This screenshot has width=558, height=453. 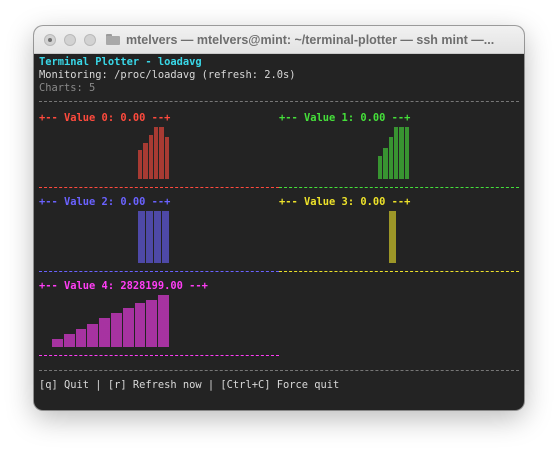 I want to click on folder-icon, so click(x=113, y=39).